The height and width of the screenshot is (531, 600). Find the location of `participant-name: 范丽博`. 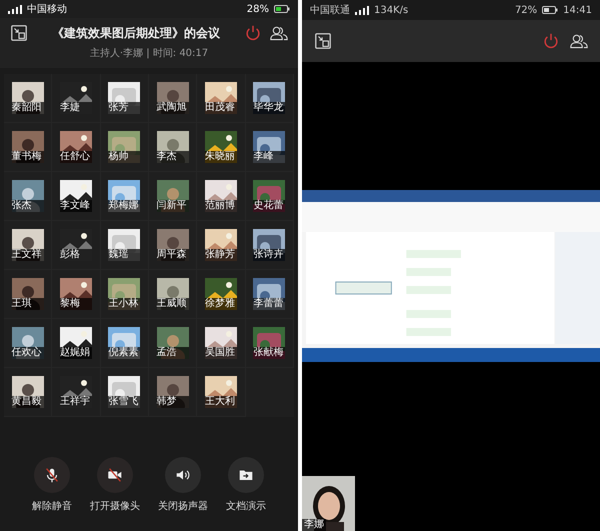

participant-name: 范丽博 is located at coordinates (220, 206).